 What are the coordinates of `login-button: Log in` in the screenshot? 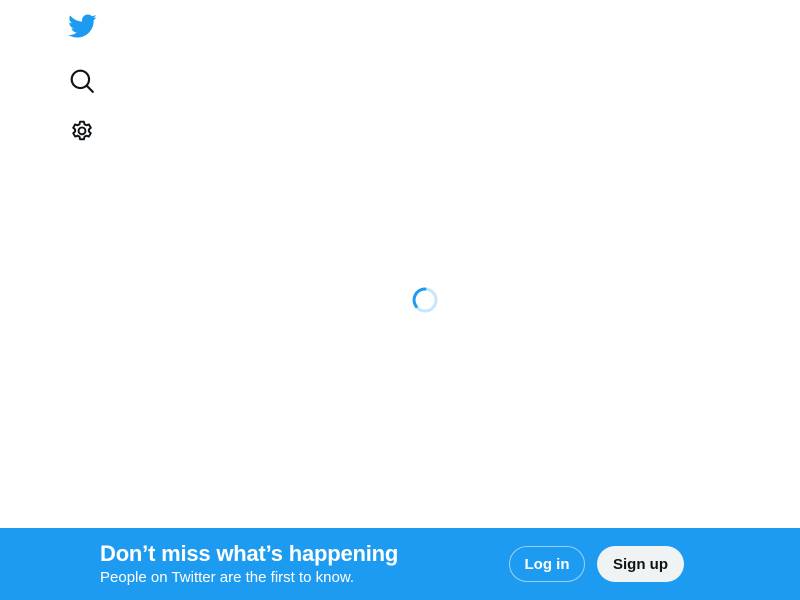 It's located at (547, 564).